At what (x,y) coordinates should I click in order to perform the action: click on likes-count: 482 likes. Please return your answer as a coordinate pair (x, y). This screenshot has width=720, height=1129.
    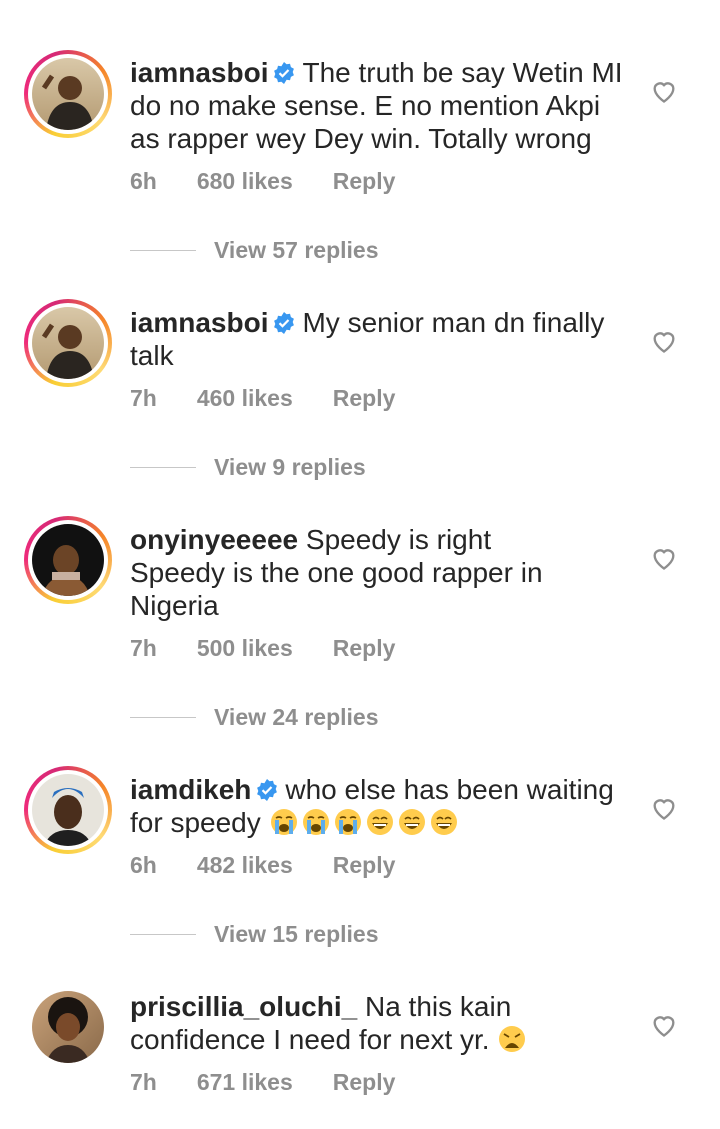
    Looking at the image, I should click on (245, 865).